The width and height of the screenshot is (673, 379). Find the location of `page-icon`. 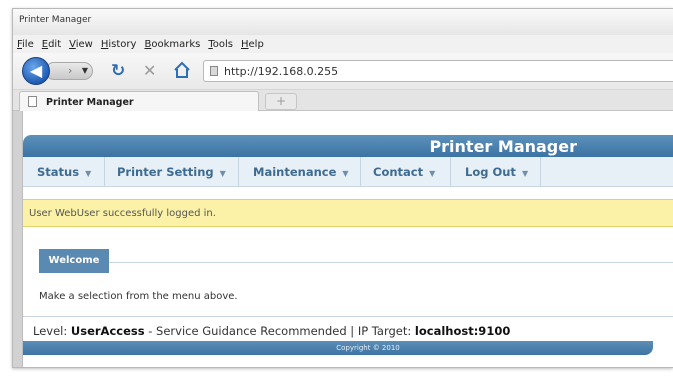

page-icon is located at coordinates (214, 71).